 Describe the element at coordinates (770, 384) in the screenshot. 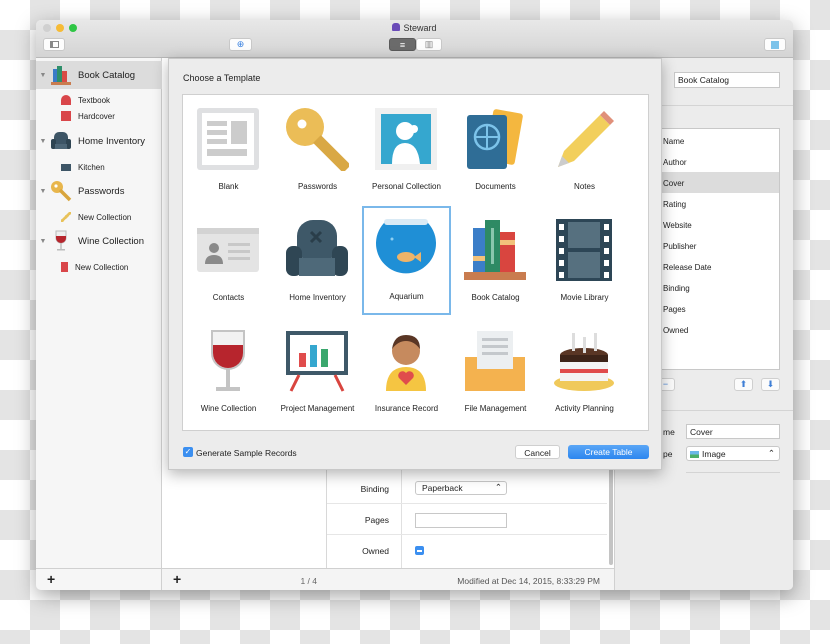

I see `move-down-button: ⬇` at that location.